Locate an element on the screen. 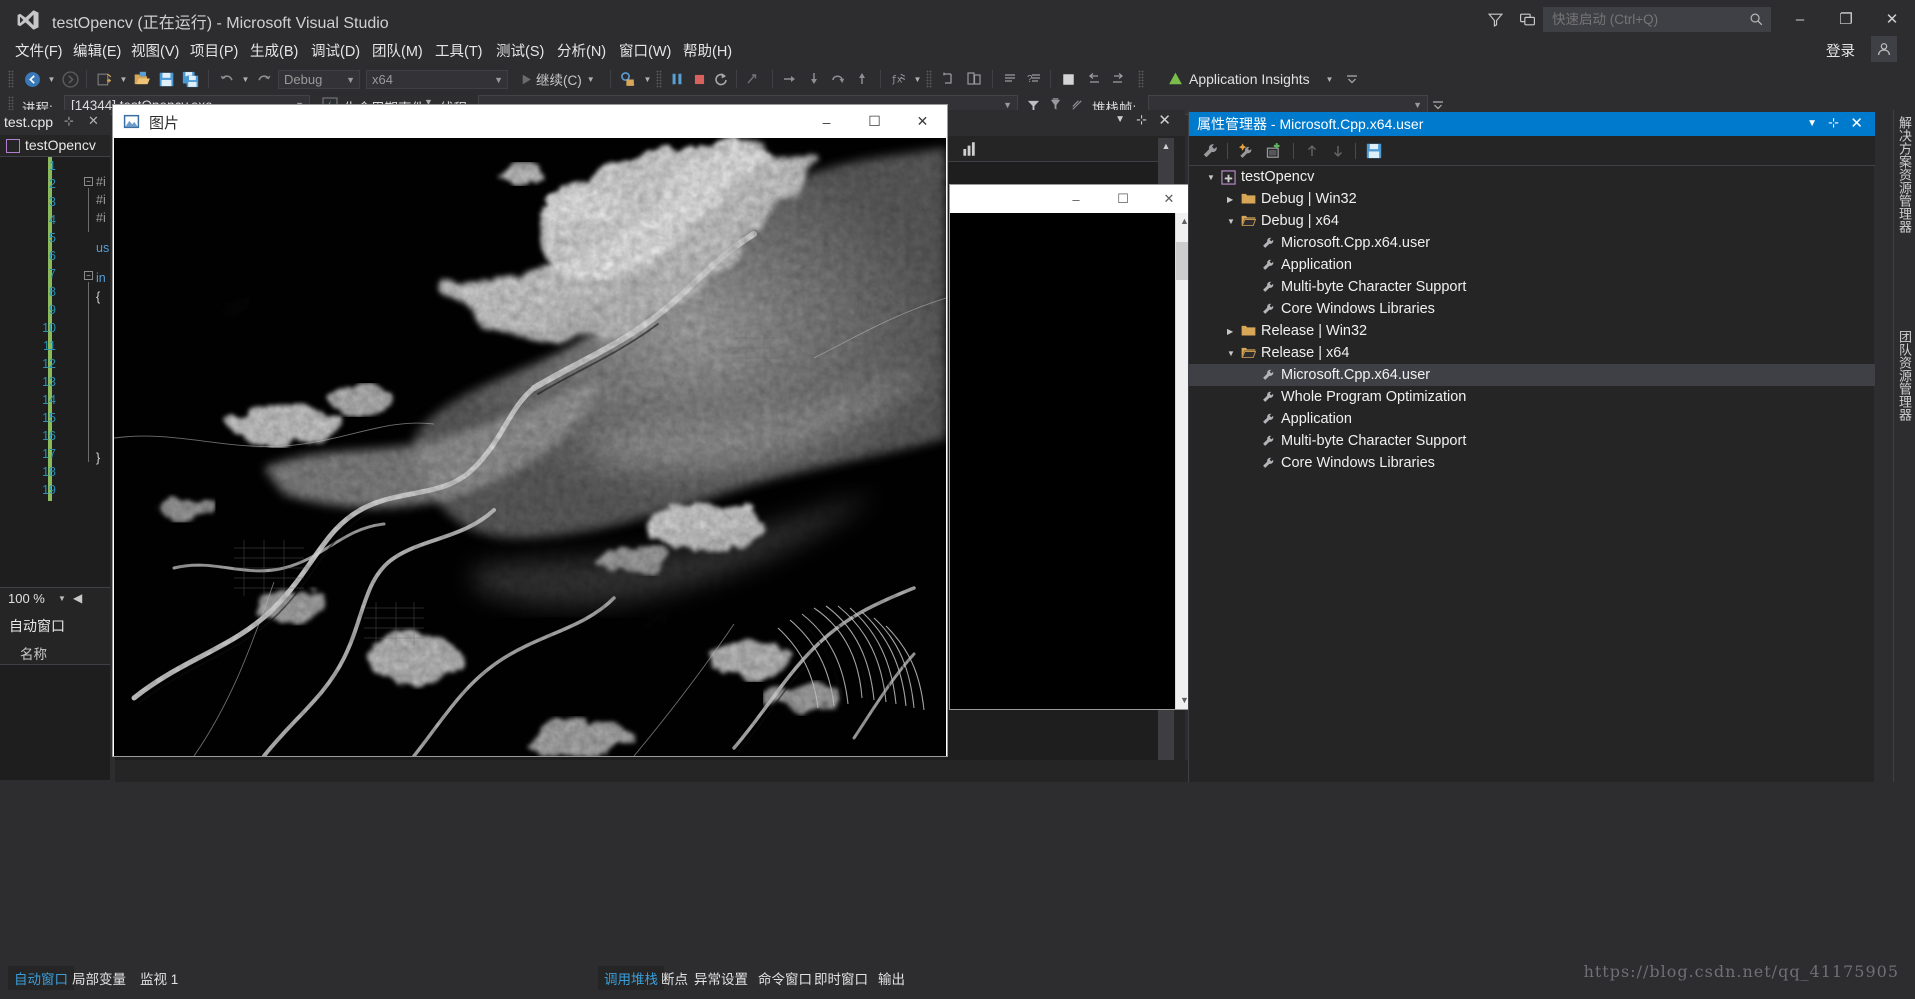  menu-3: 视图(V) is located at coordinates (155, 52).